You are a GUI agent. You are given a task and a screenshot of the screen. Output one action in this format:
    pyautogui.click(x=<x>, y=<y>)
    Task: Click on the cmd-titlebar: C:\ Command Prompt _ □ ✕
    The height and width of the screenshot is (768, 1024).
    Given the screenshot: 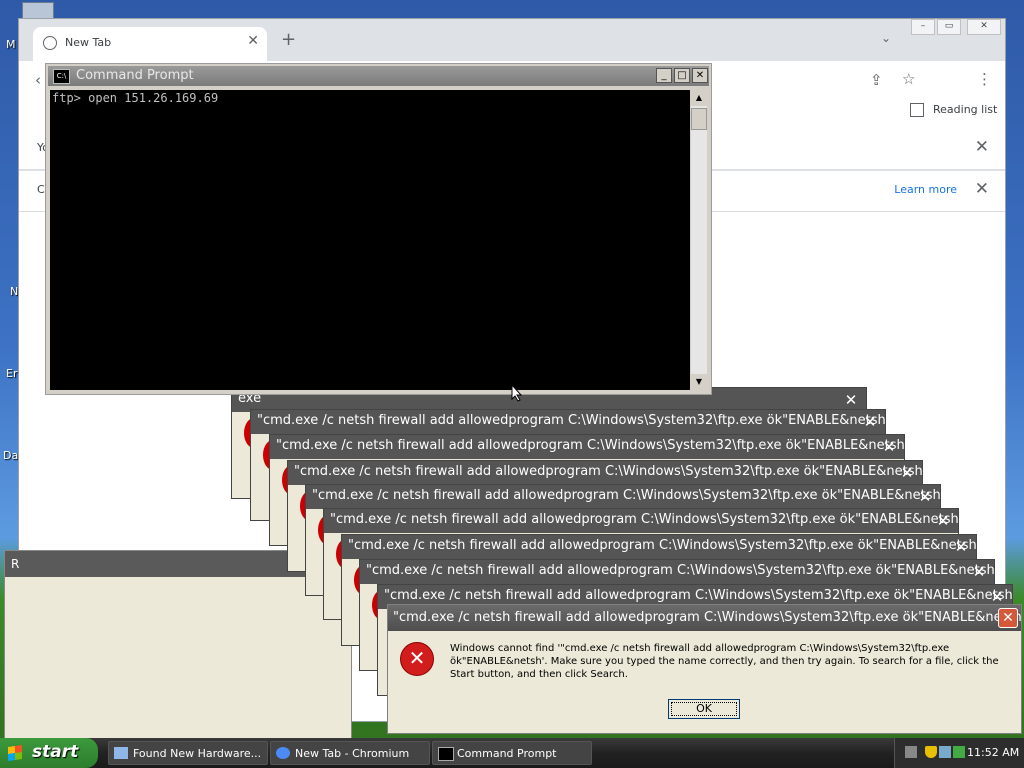 What is the action you would take?
    pyautogui.click(x=378, y=76)
    